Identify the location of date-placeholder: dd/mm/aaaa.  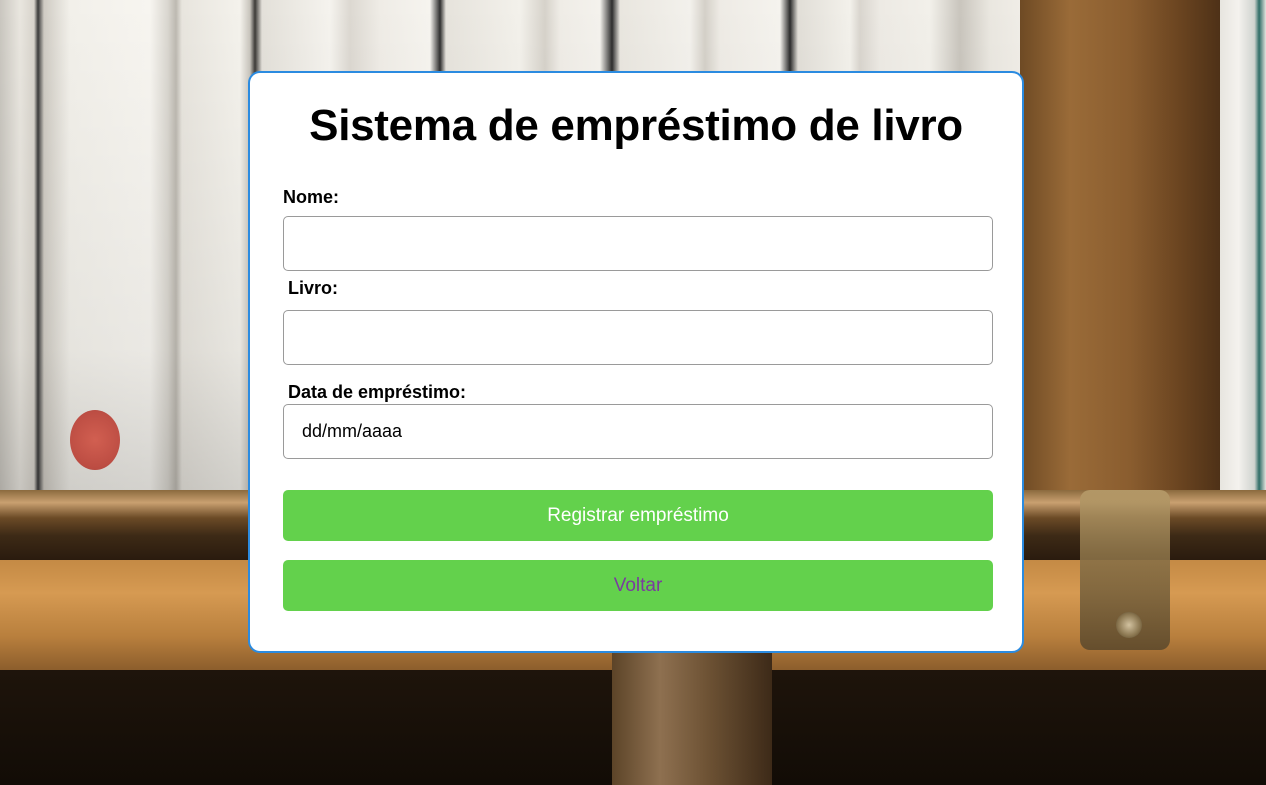
(352, 431).